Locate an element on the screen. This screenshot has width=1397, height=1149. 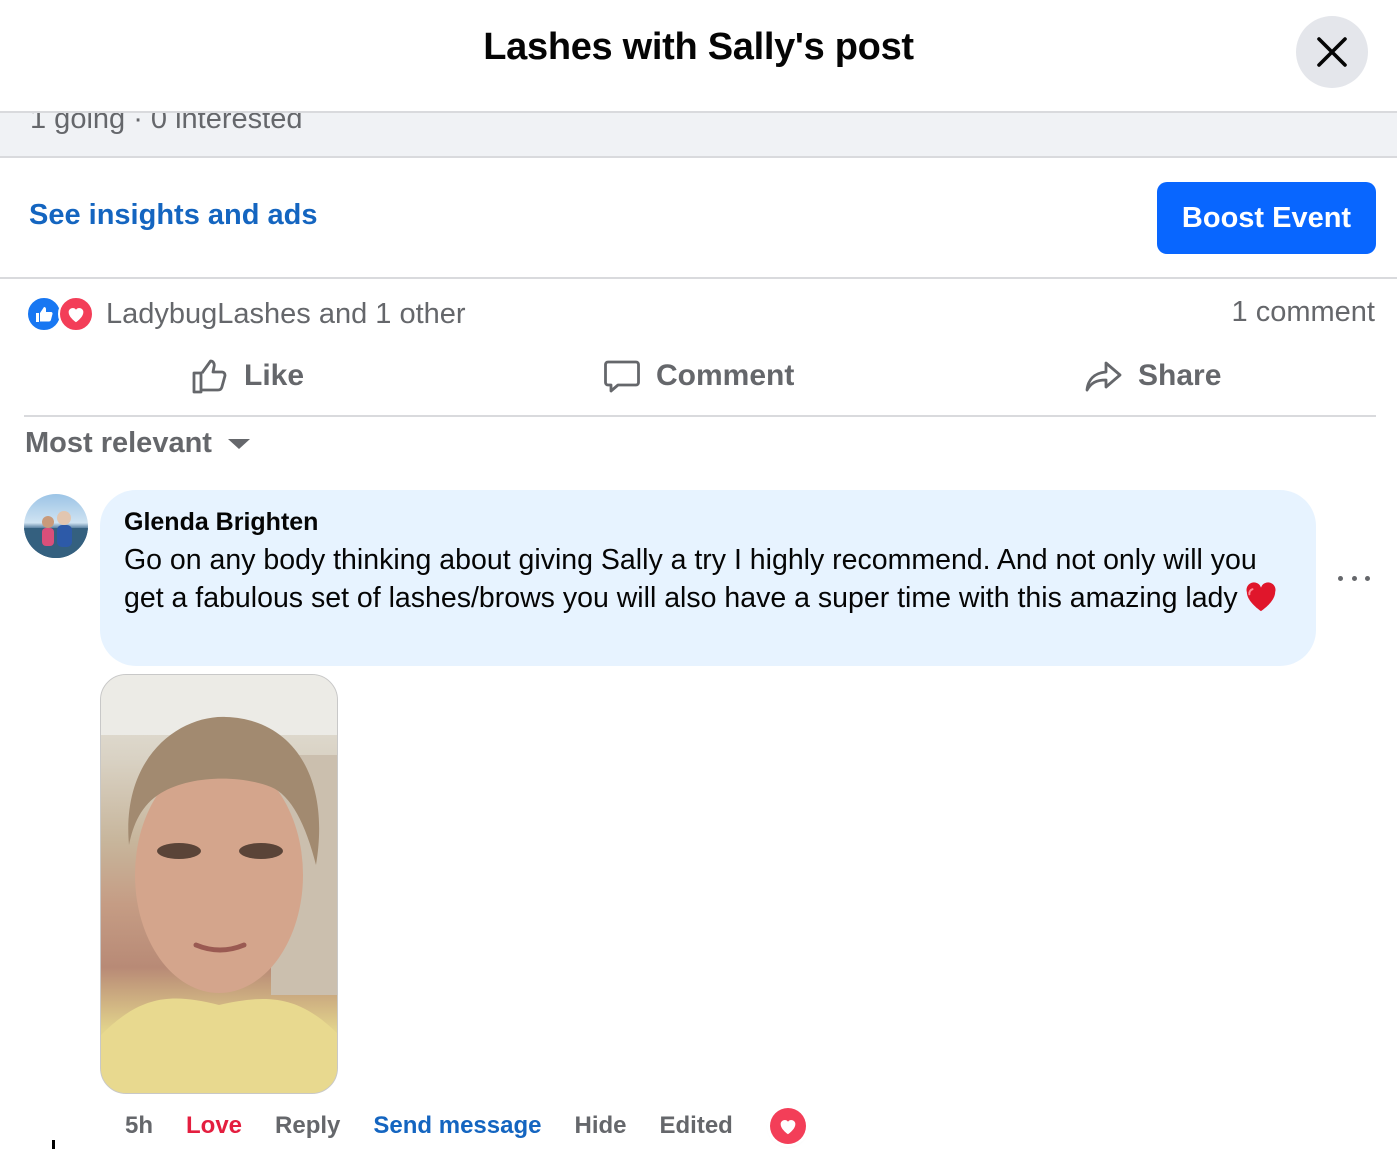
comment-footer: 5h Love Reply Send message Hide Edited is located at coordinates (465, 1126).